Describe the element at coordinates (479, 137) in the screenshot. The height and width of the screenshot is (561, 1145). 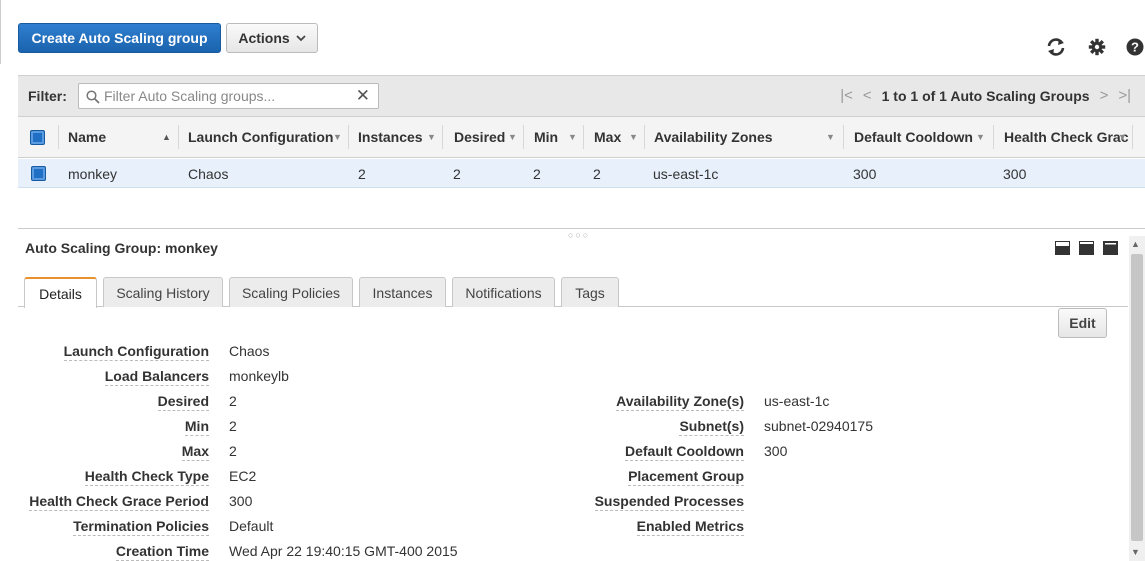
I see `column-header-desired: Desired` at that location.